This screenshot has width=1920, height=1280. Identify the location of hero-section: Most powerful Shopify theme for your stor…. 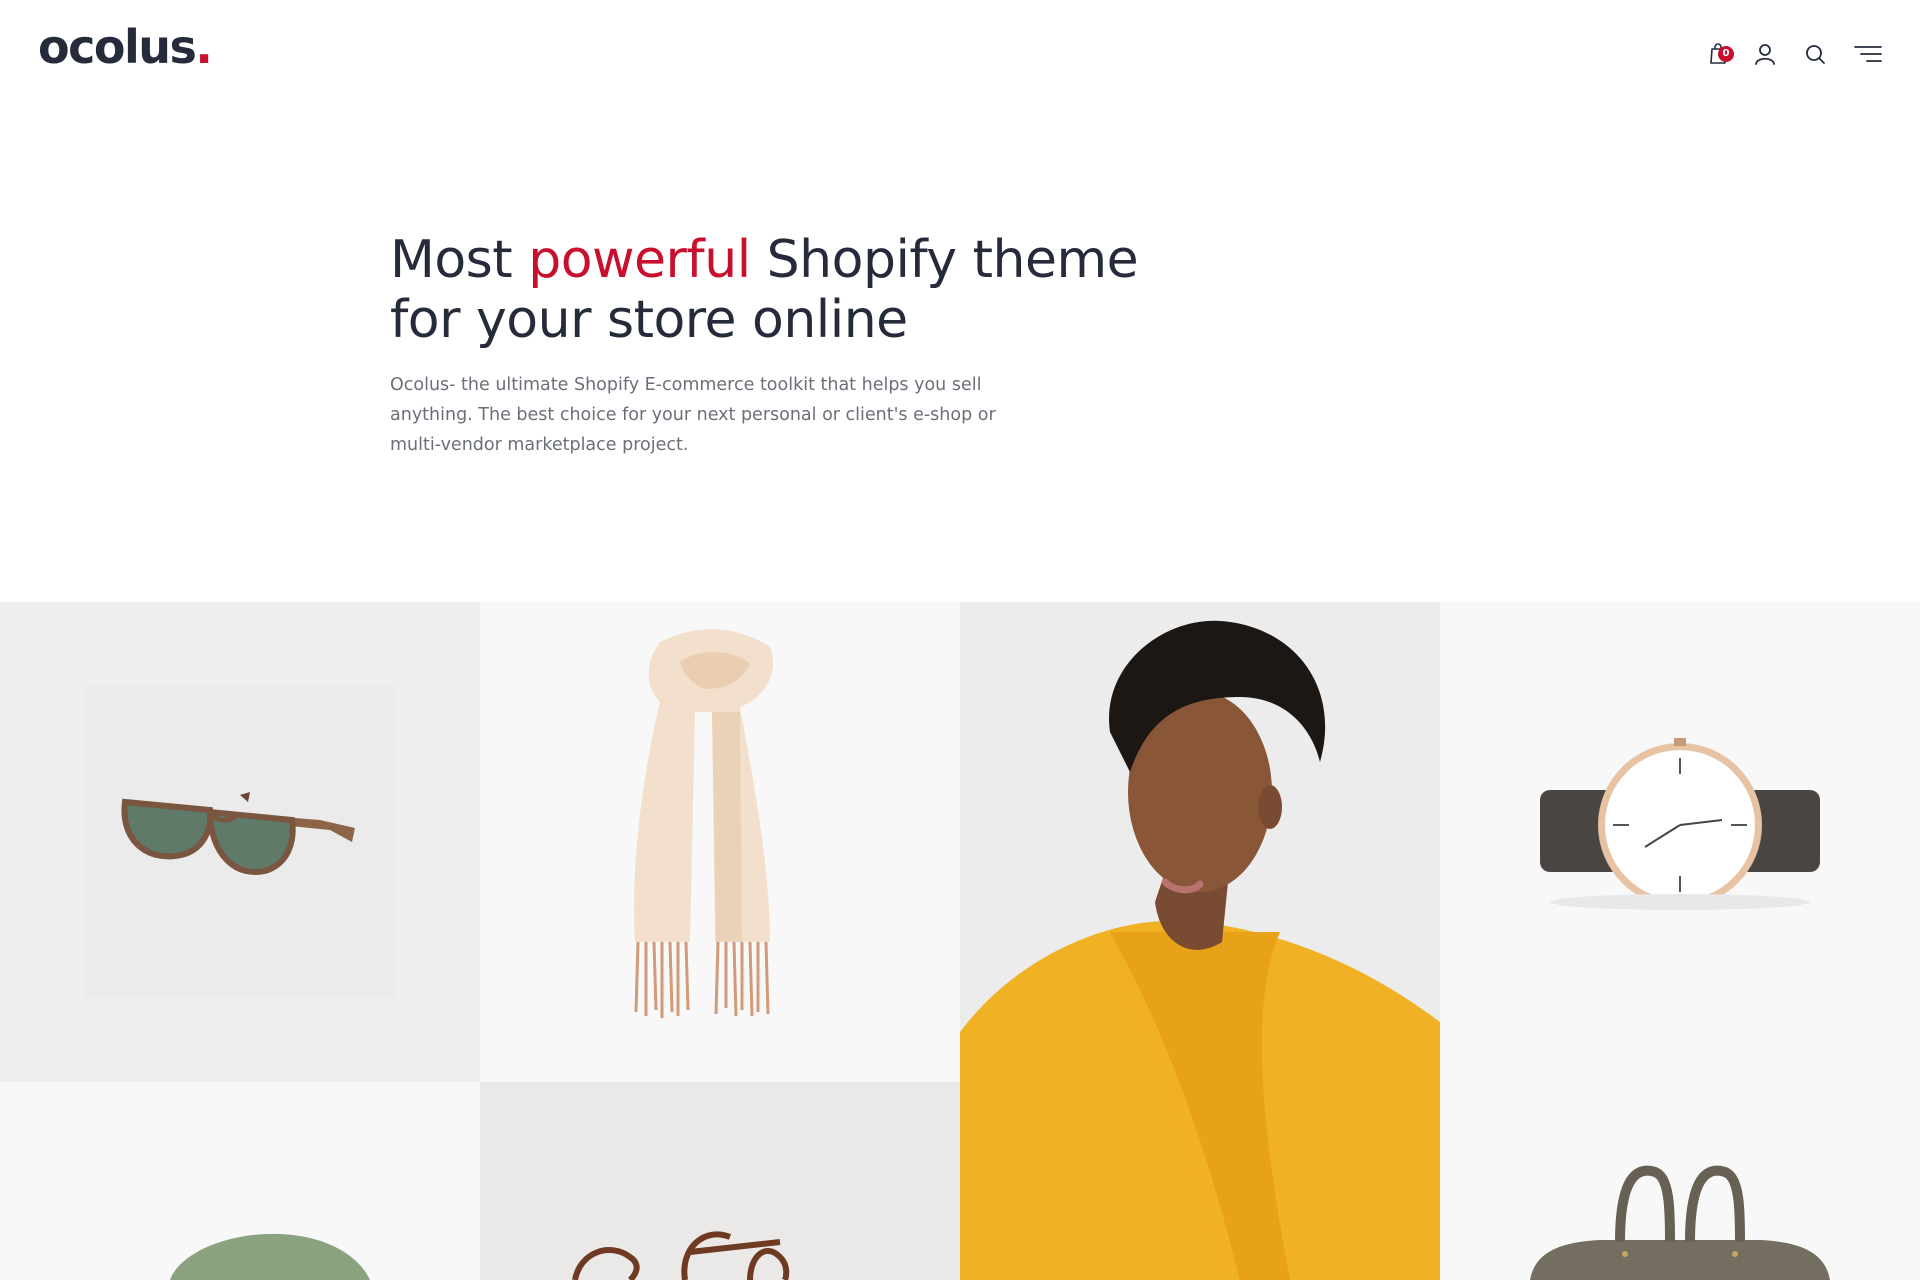
(840, 345).